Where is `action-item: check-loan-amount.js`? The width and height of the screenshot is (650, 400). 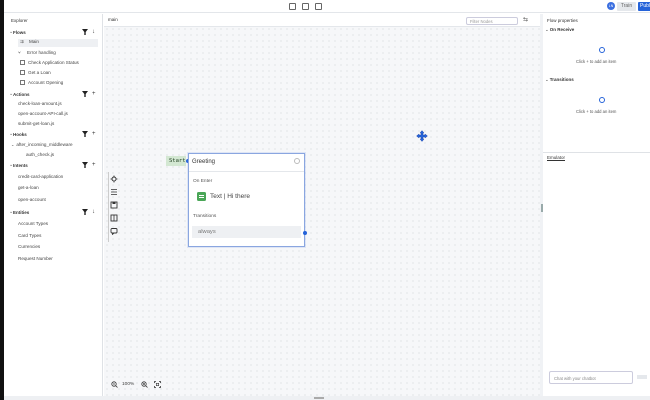 action-item: check-loan-amount.js is located at coordinates (40, 103).